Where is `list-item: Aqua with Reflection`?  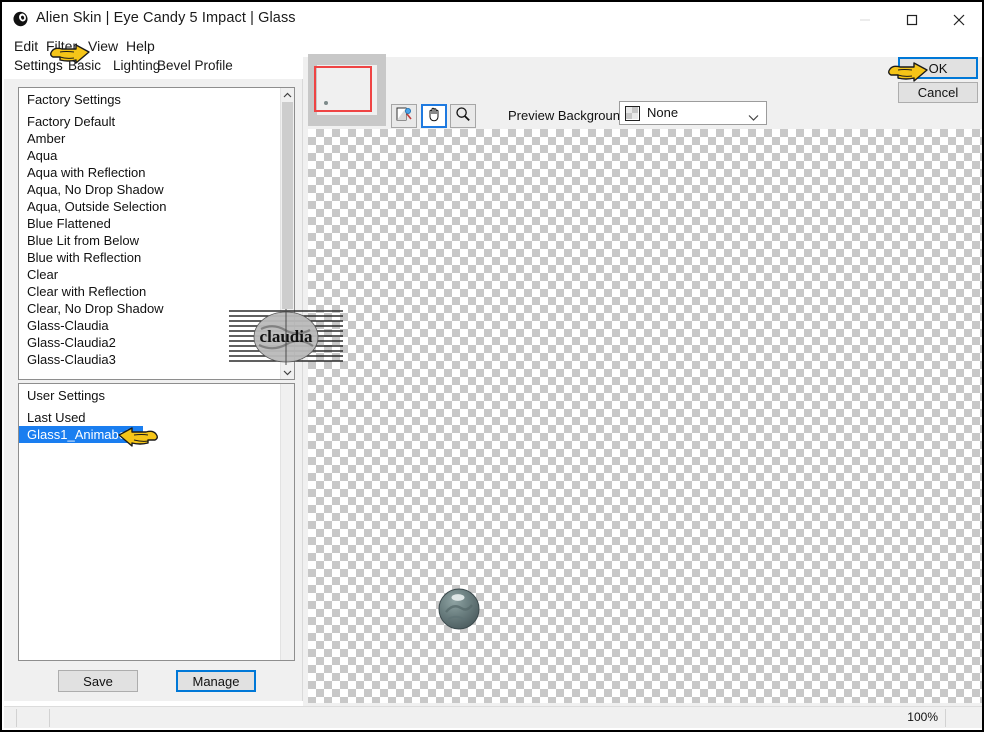 list-item: Aqua with Reflection is located at coordinates (149, 172).